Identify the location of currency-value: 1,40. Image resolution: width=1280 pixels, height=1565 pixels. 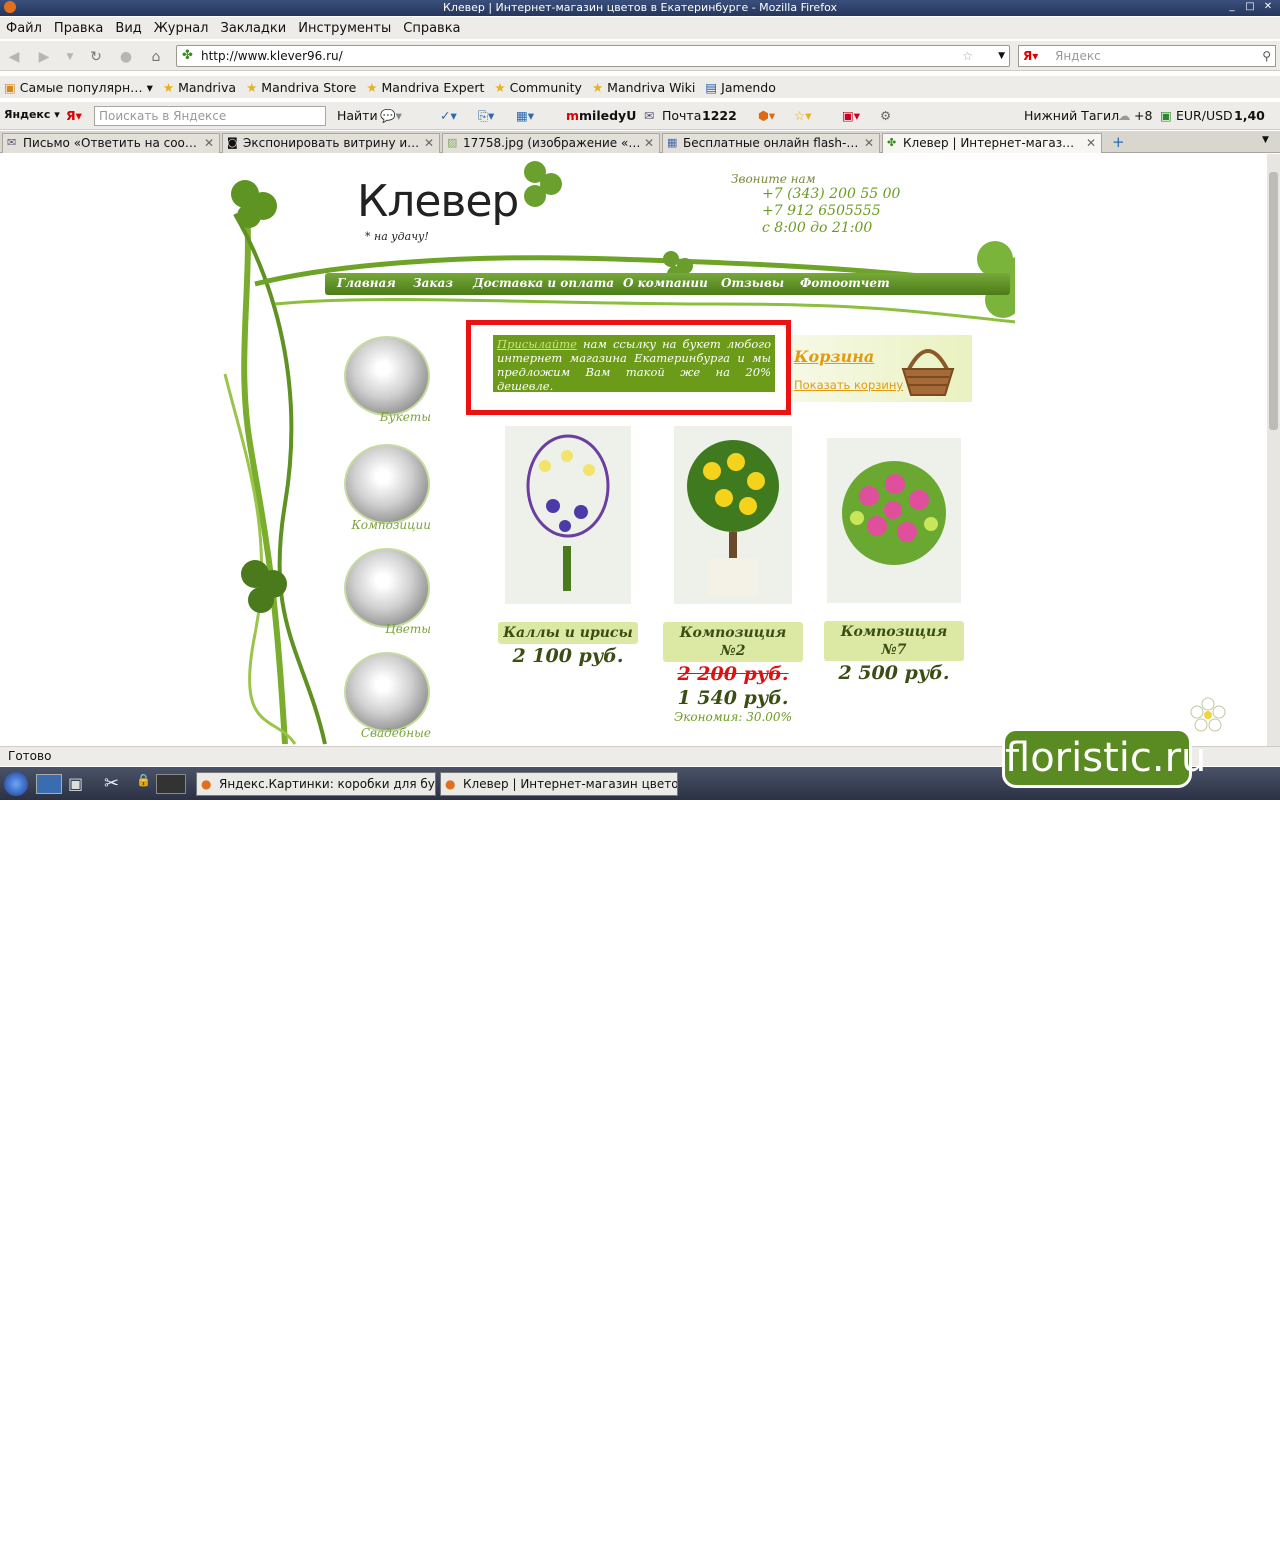
(1249, 115).